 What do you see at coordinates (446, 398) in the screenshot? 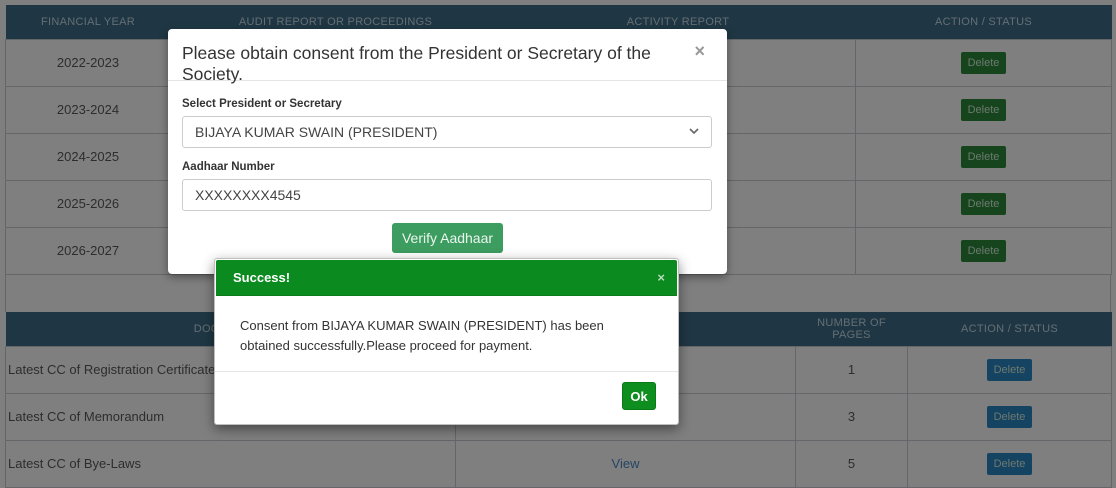
I see `success-modal-footer: Ok` at bounding box center [446, 398].